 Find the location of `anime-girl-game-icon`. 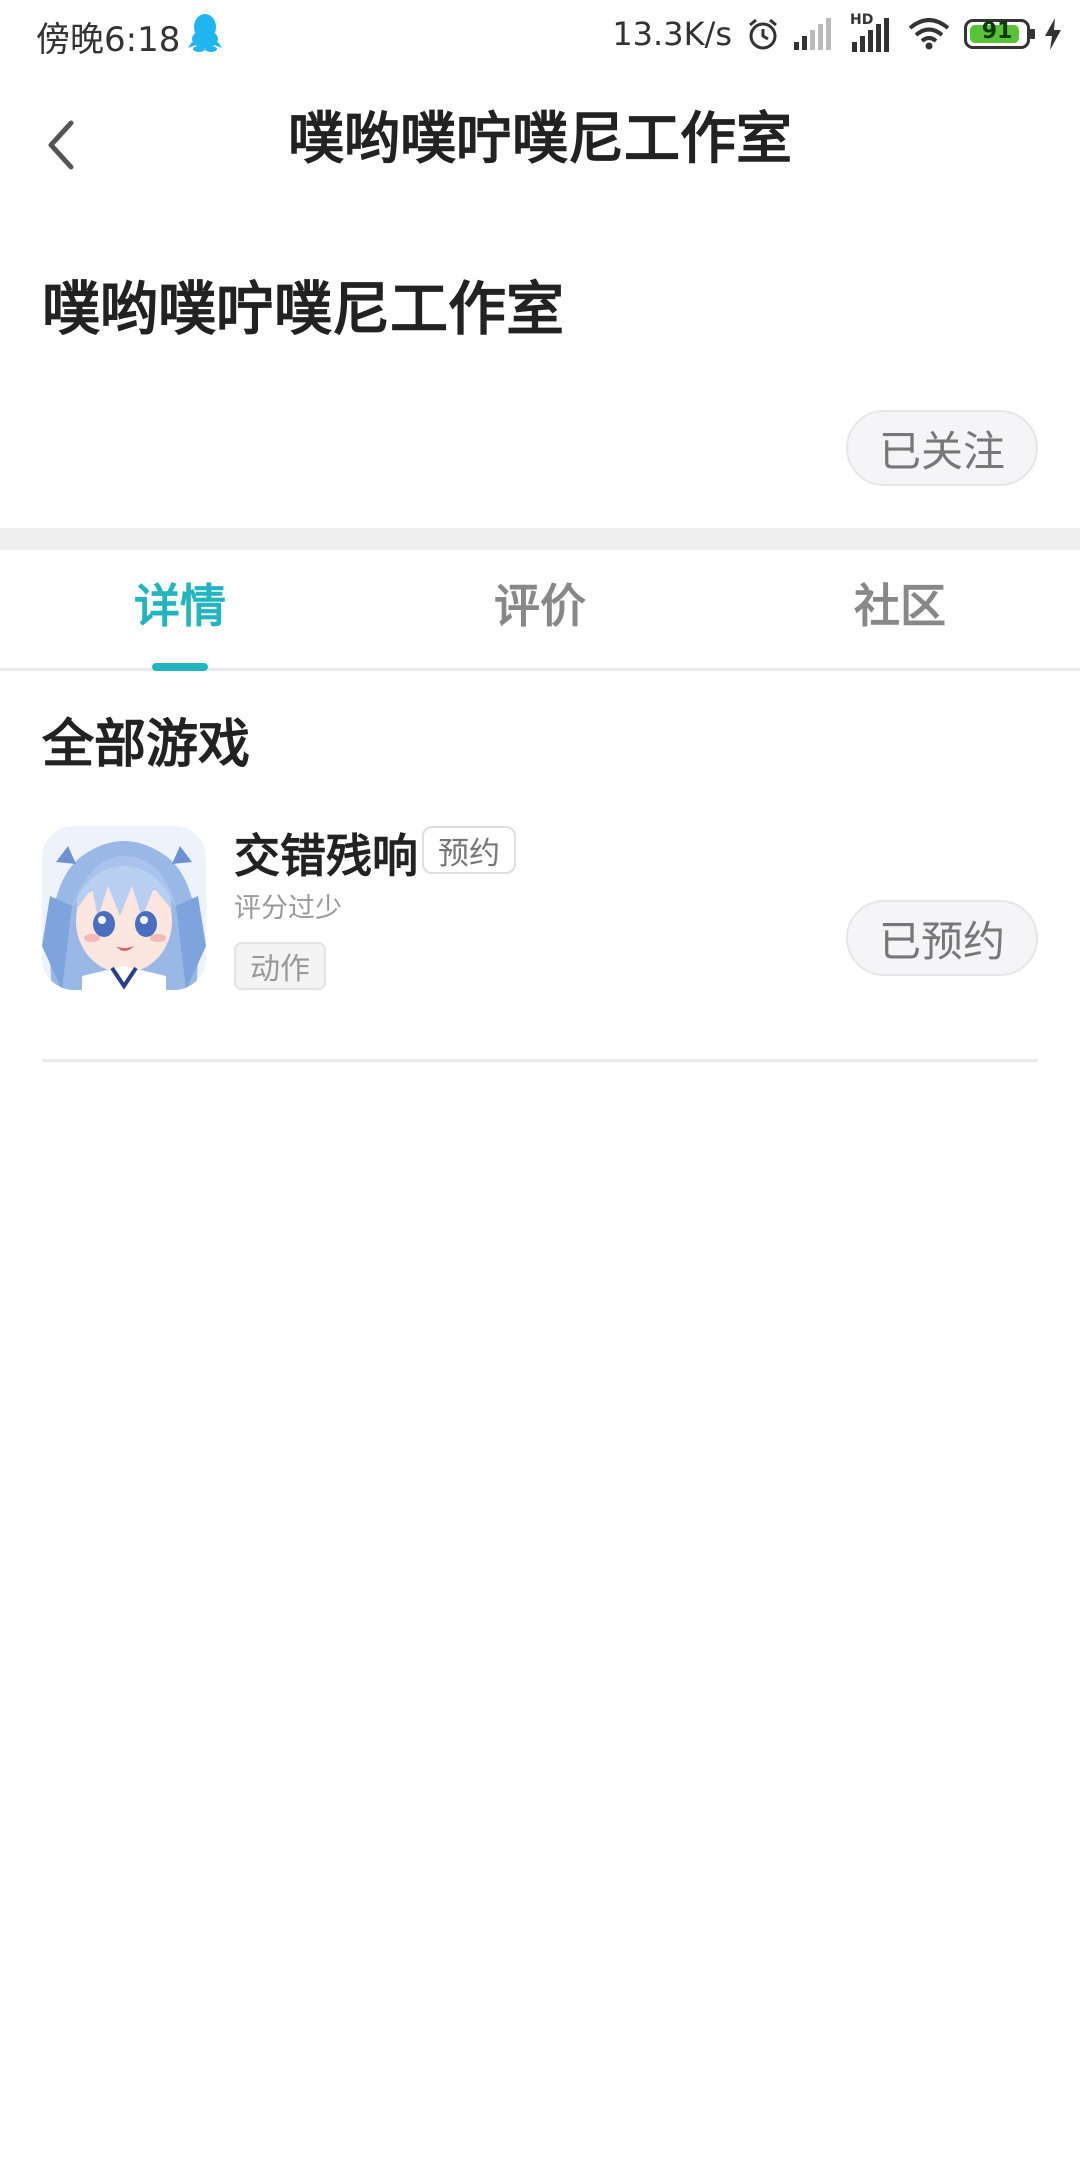

anime-girl-game-icon is located at coordinates (124, 908).